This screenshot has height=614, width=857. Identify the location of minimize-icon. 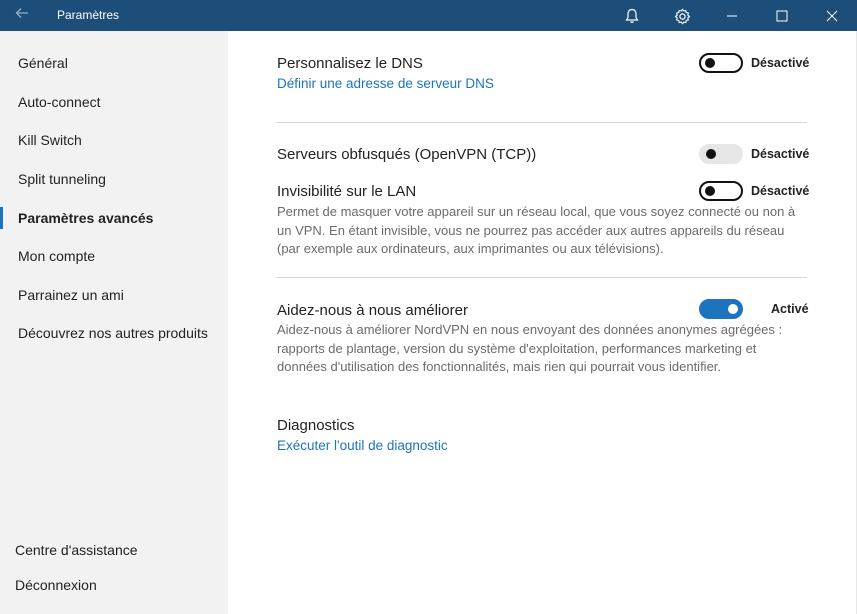
(732, 16).